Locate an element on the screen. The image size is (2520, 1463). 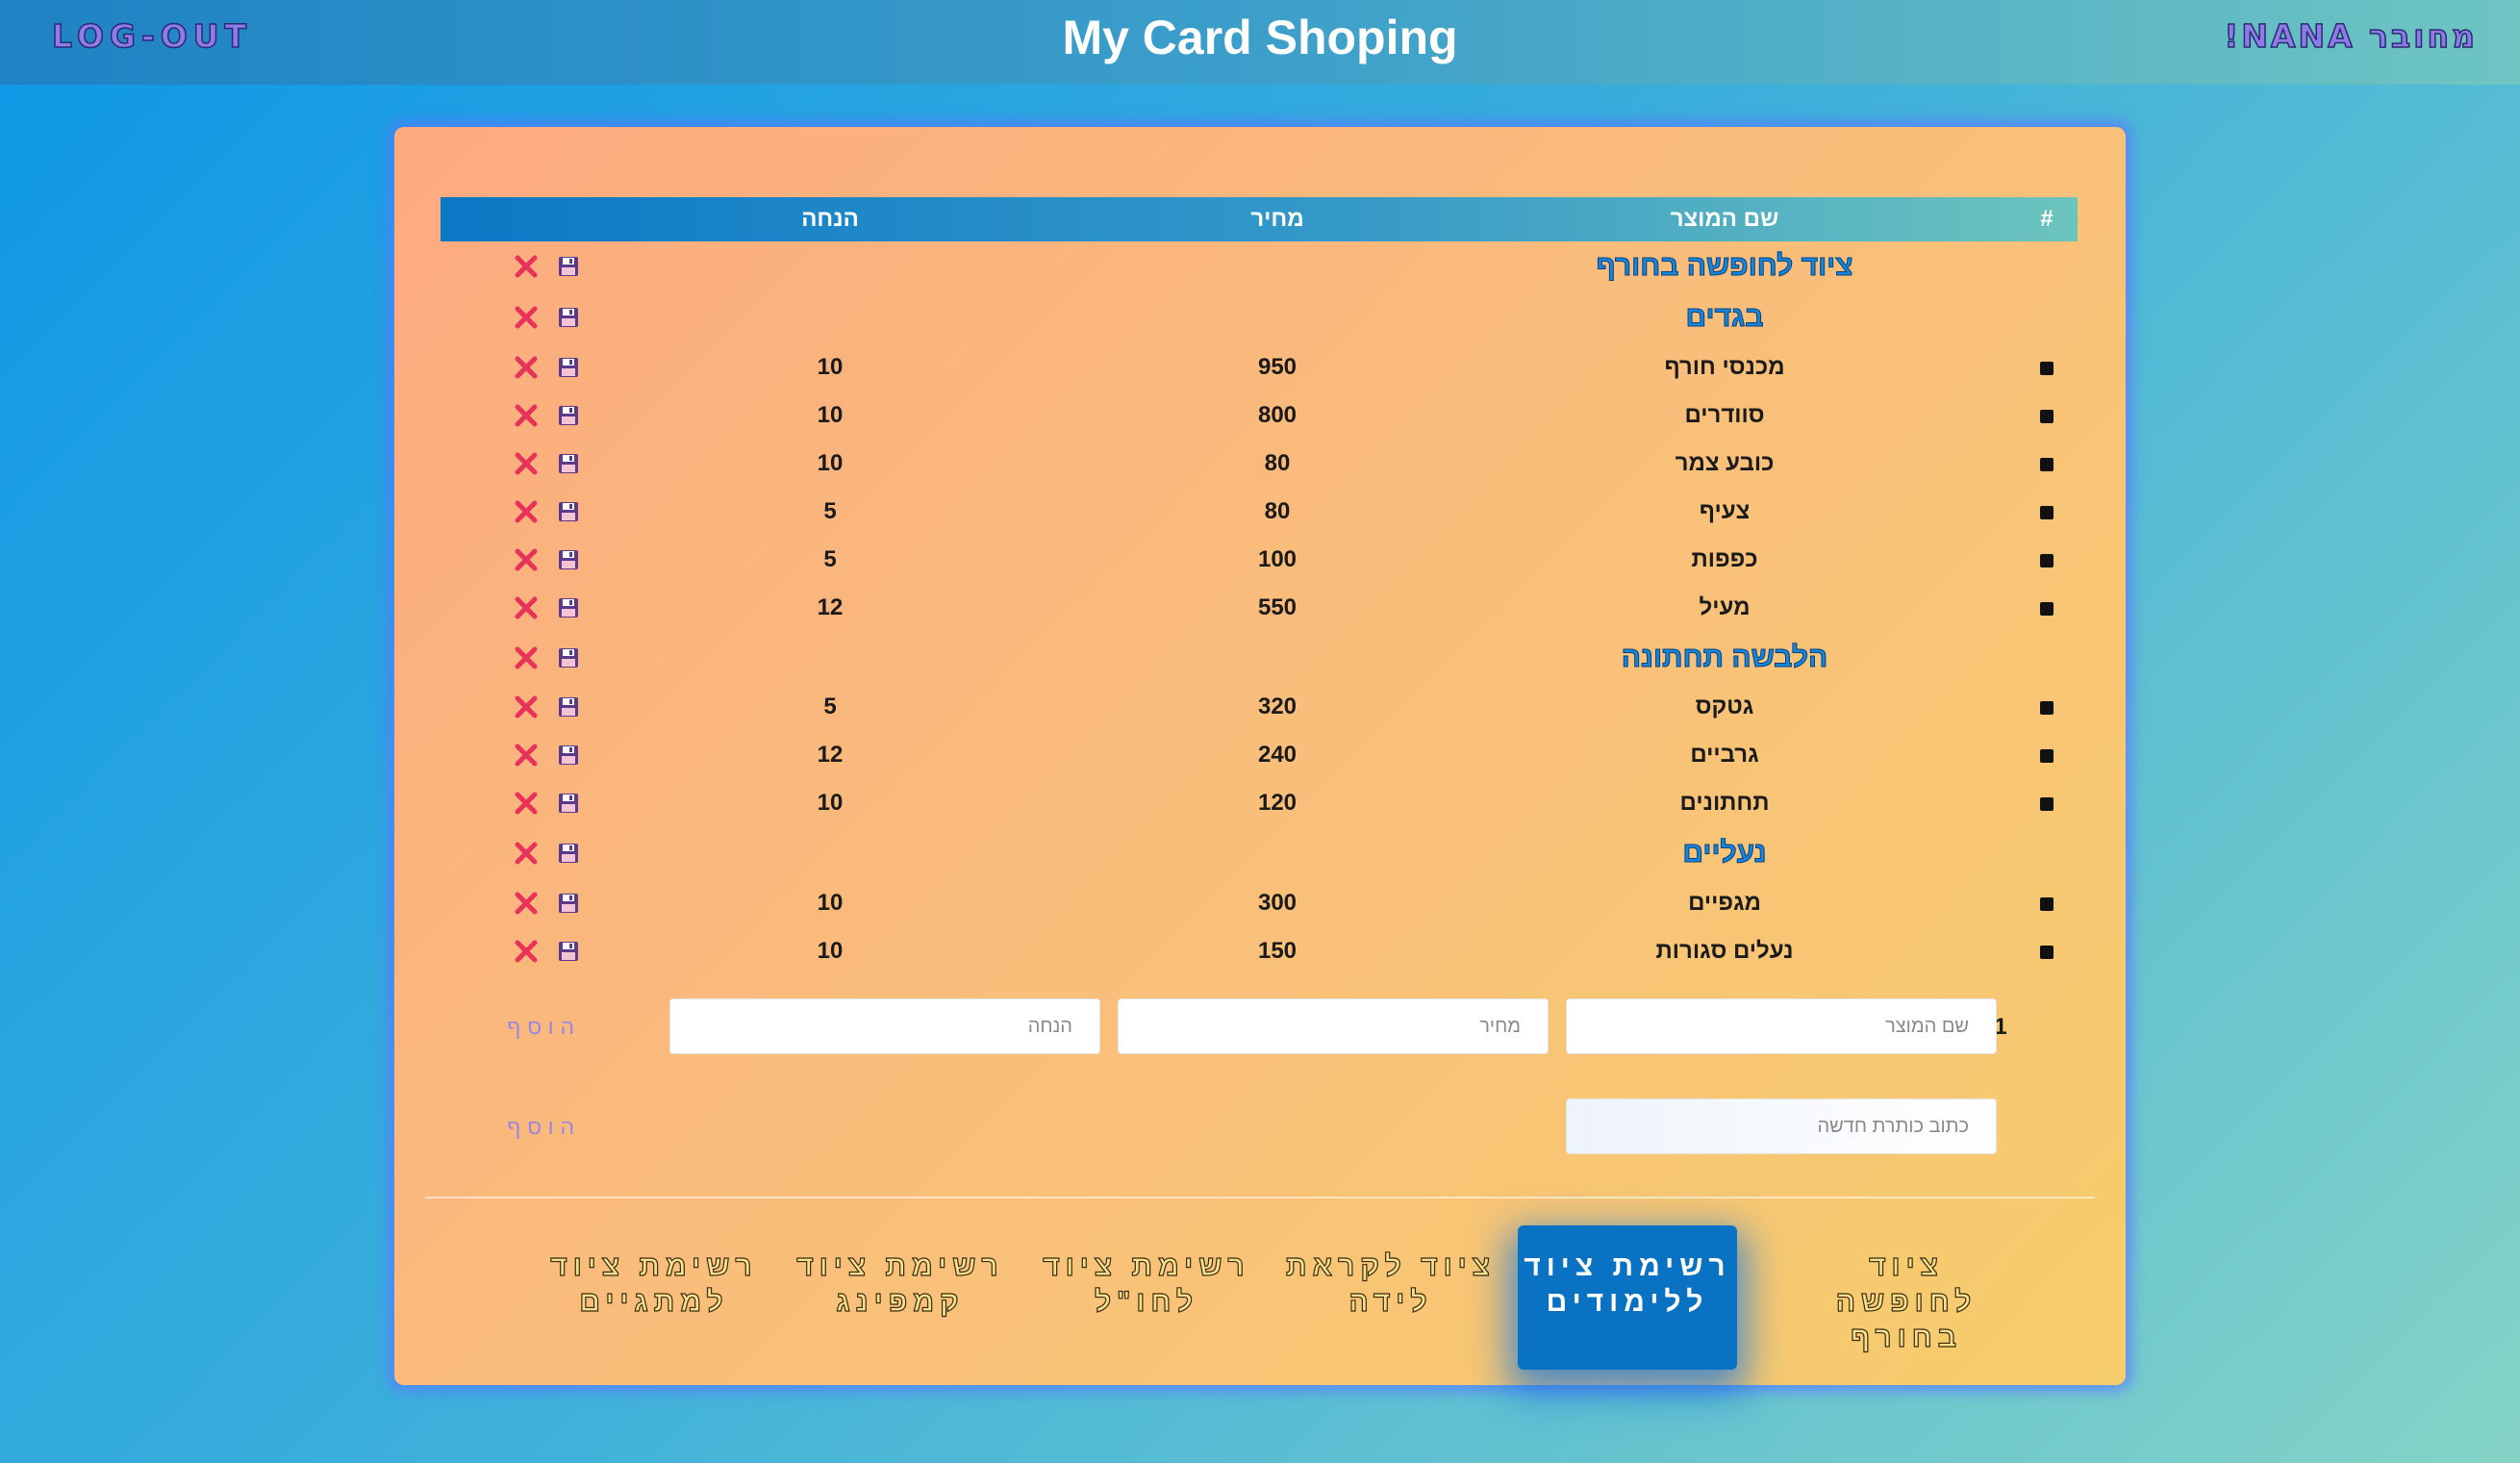
product-name: צעיף is located at coordinates (1725, 511).